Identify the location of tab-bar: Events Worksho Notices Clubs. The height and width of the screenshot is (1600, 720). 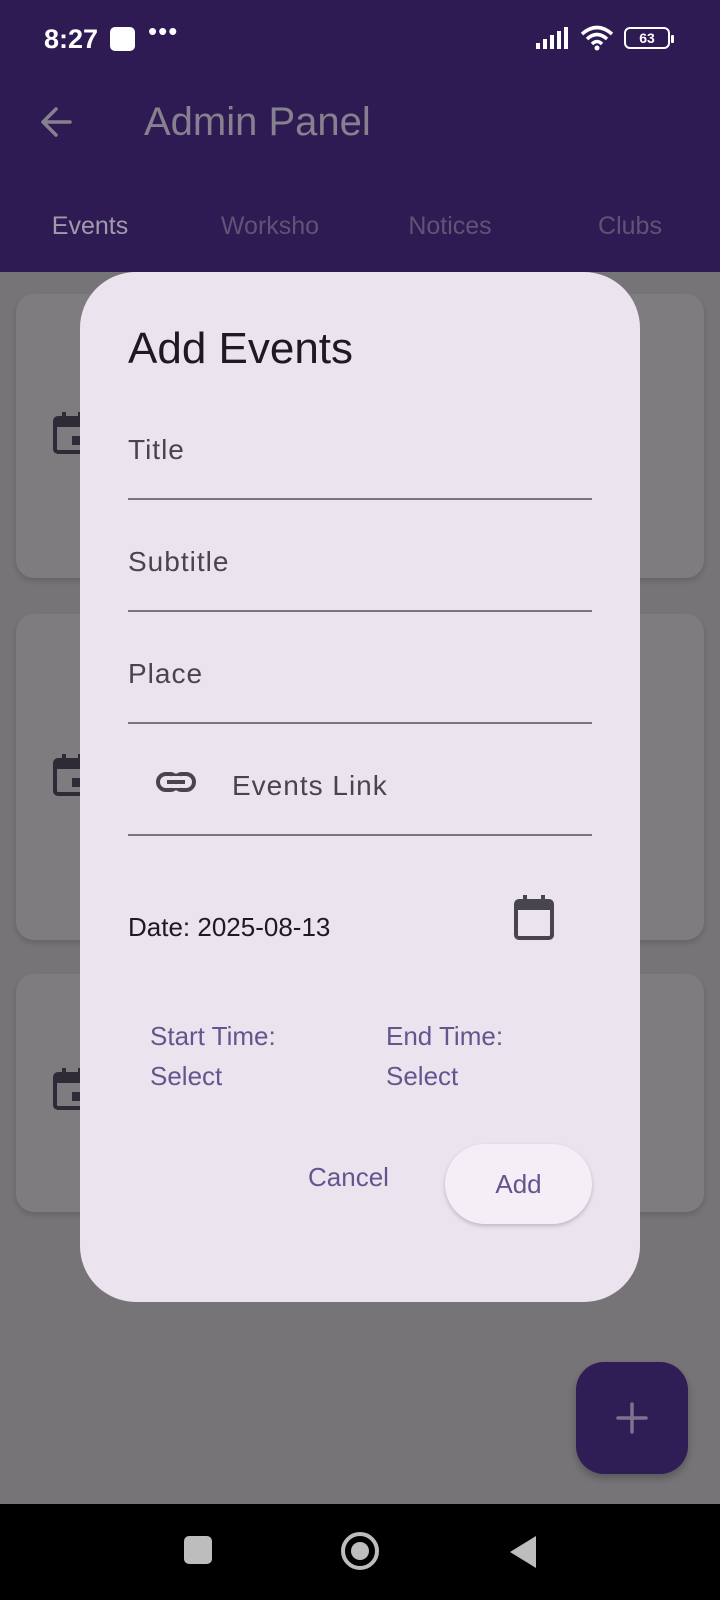
(360, 226).